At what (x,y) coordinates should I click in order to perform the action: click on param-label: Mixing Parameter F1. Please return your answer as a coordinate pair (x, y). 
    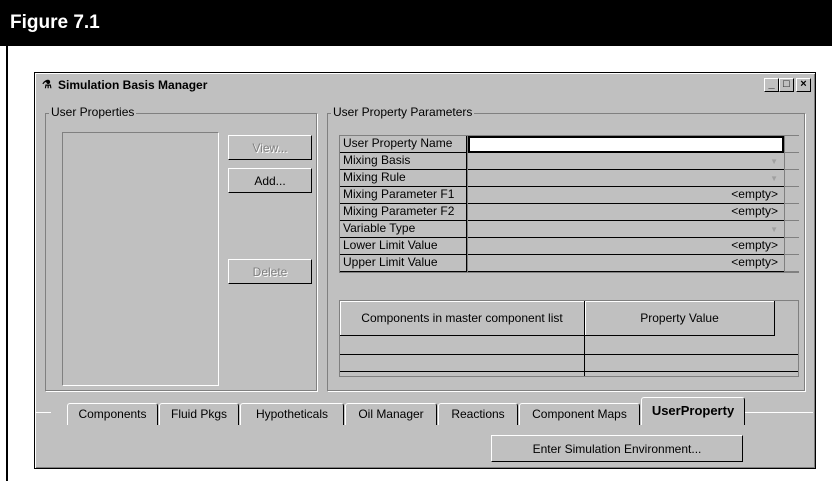
    Looking at the image, I should click on (403, 195).